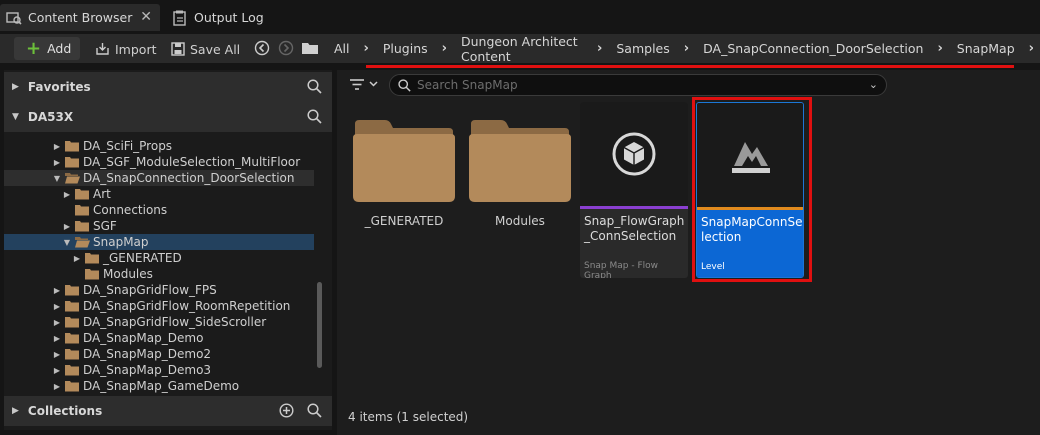 Image resolution: width=1040 pixels, height=435 pixels. What do you see at coordinates (15, 87) in the screenshot?
I see `collapse-arrow-icon: ▶` at bounding box center [15, 87].